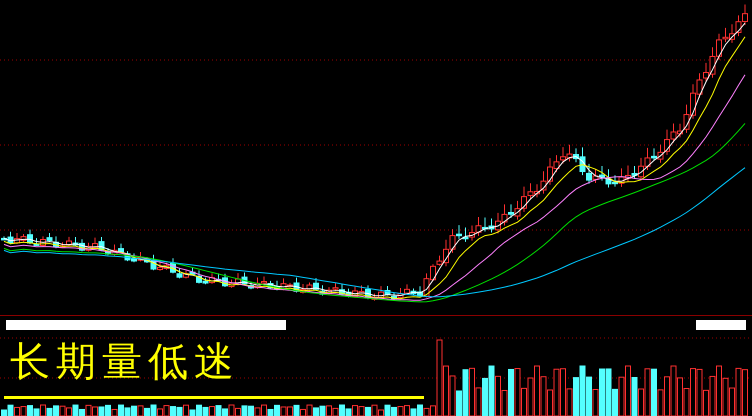  What do you see at coordinates (125, 362) in the screenshot?
I see `handwritten-annotation: 长期量低迷` at bounding box center [125, 362].